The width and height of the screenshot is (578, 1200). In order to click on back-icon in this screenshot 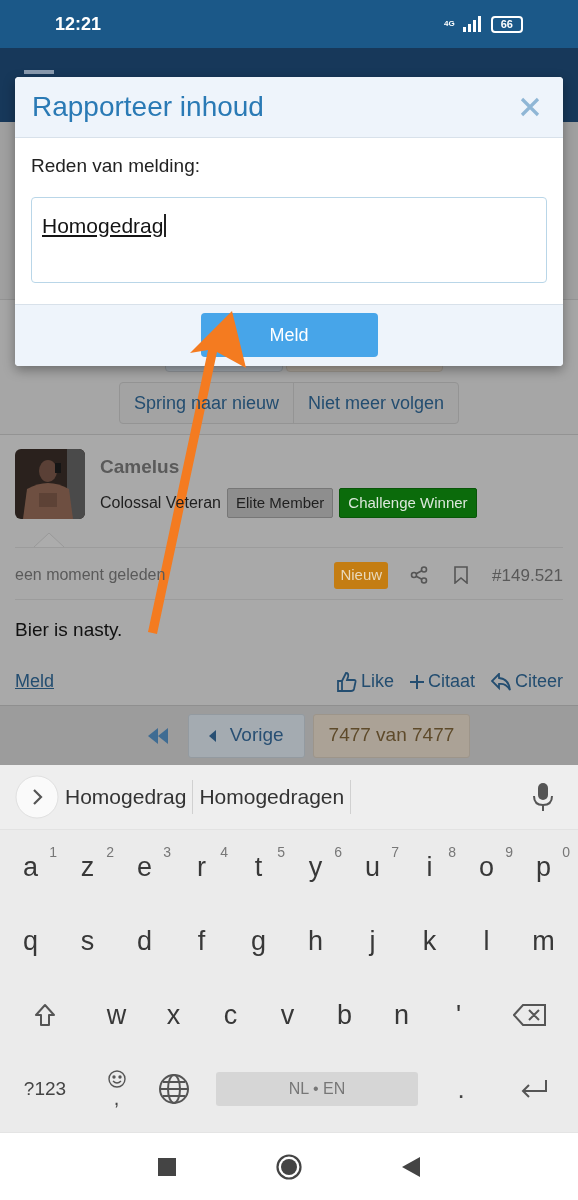, I will do `click(411, 1166)`.